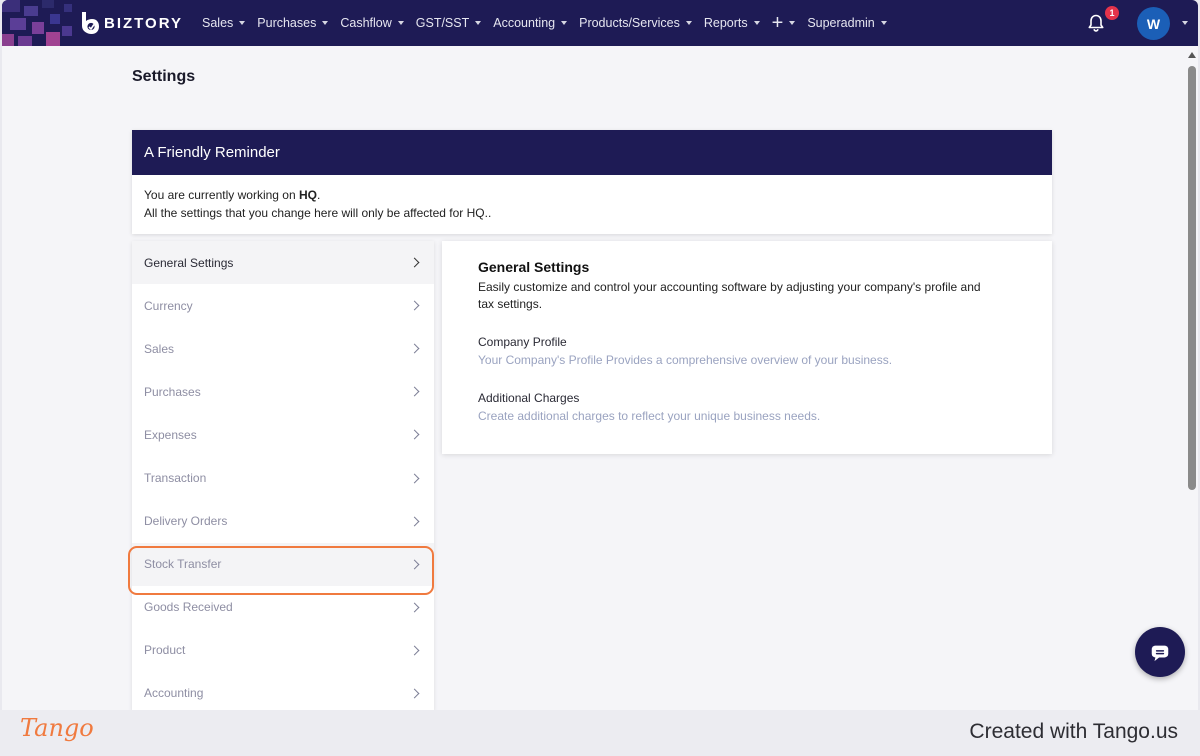 This screenshot has height=756, width=1200. What do you see at coordinates (283, 521) in the screenshot?
I see `sidebar-item-delivery-orders: Delivery Orders` at bounding box center [283, 521].